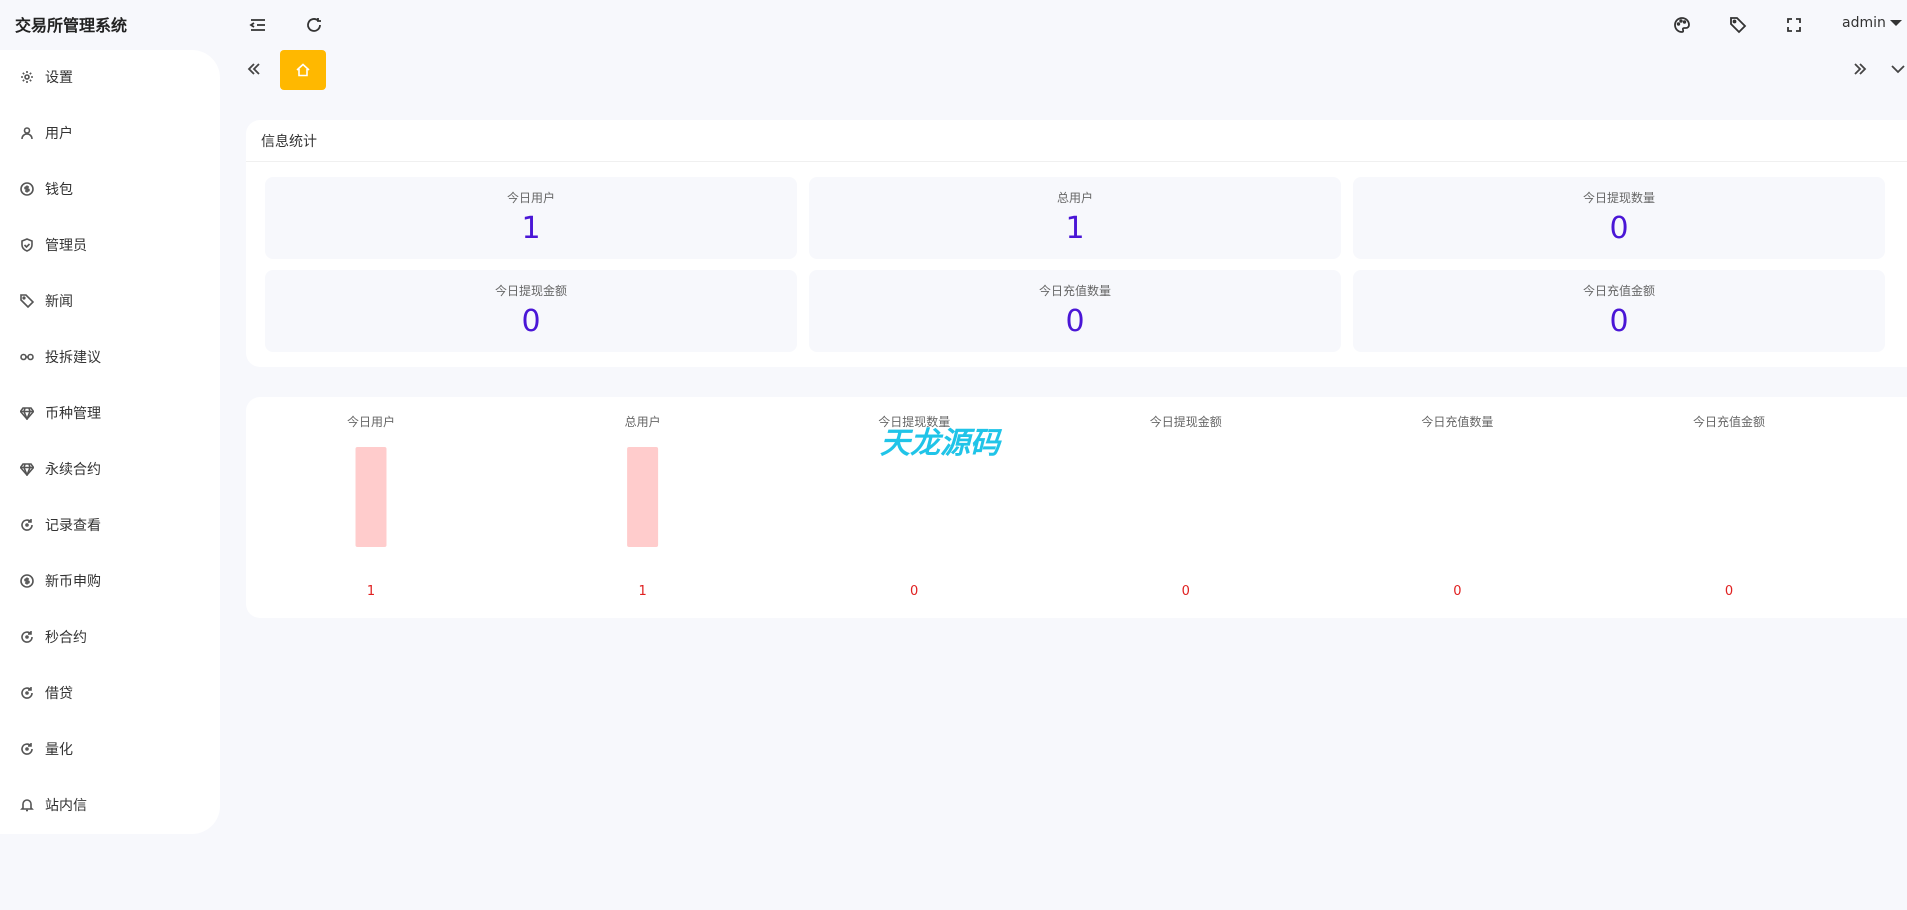  Describe the element at coordinates (73, 358) in the screenshot. I see `sidebar-item-label: 投拆建议` at that location.